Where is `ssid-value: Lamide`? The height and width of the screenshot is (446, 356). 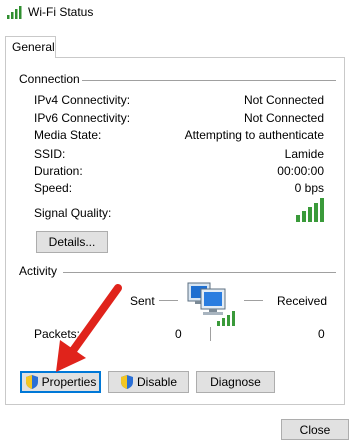 ssid-value: Lamide is located at coordinates (304, 154).